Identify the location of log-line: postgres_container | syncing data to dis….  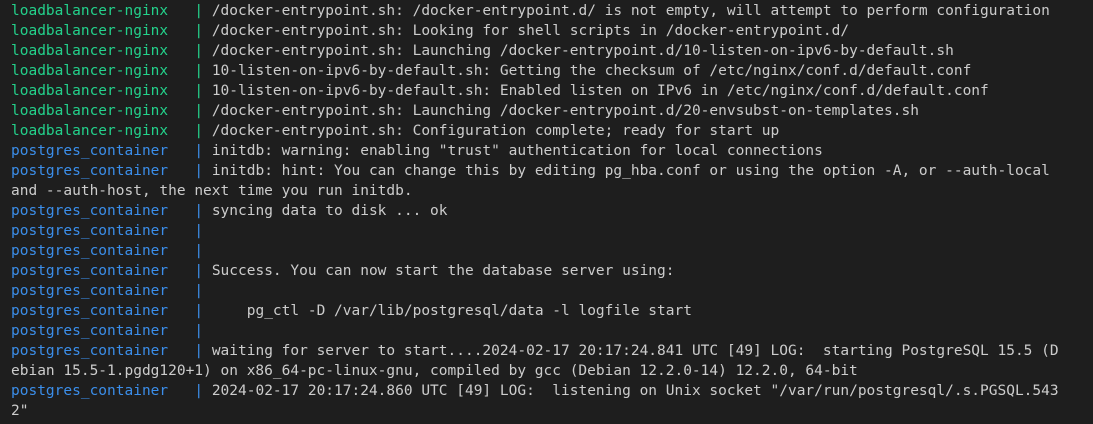
(552, 211).